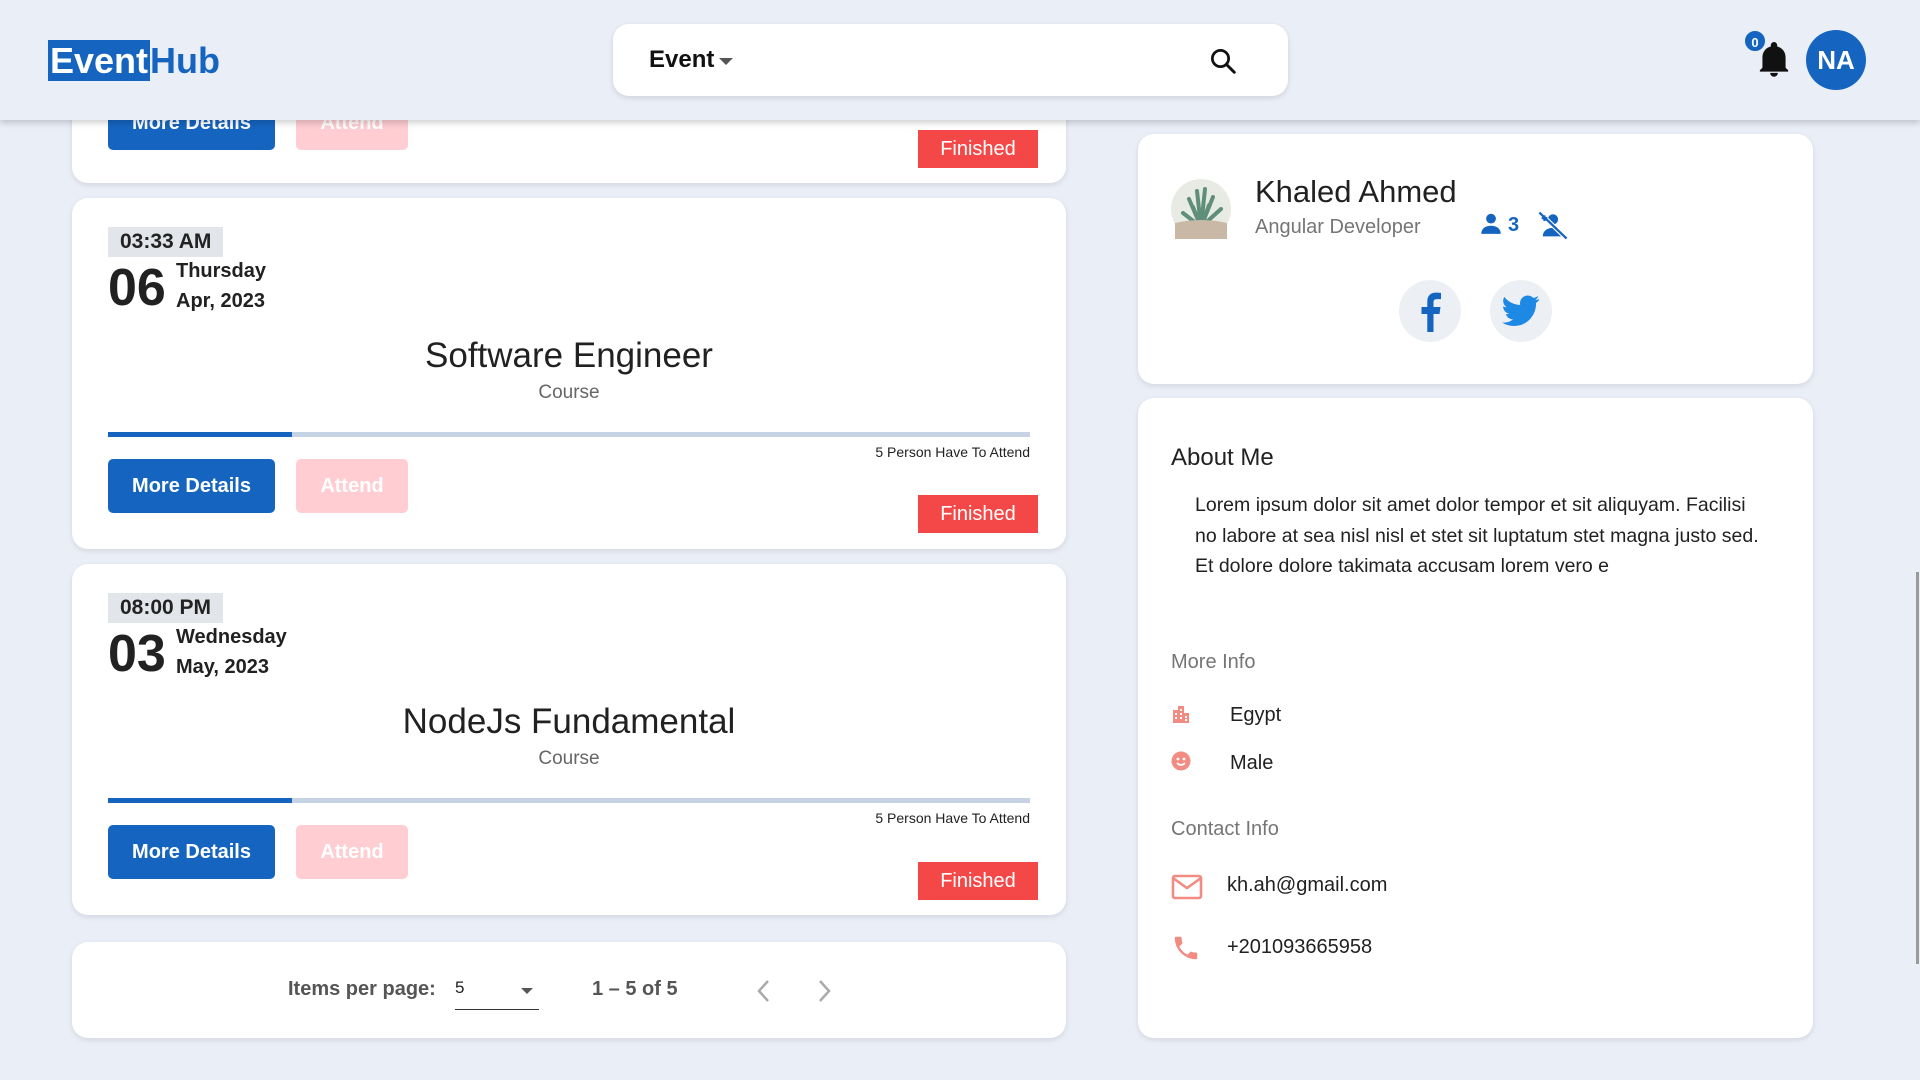 This screenshot has height=1080, width=1920. I want to click on event-time: 08:00 PM, so click(166, 608).